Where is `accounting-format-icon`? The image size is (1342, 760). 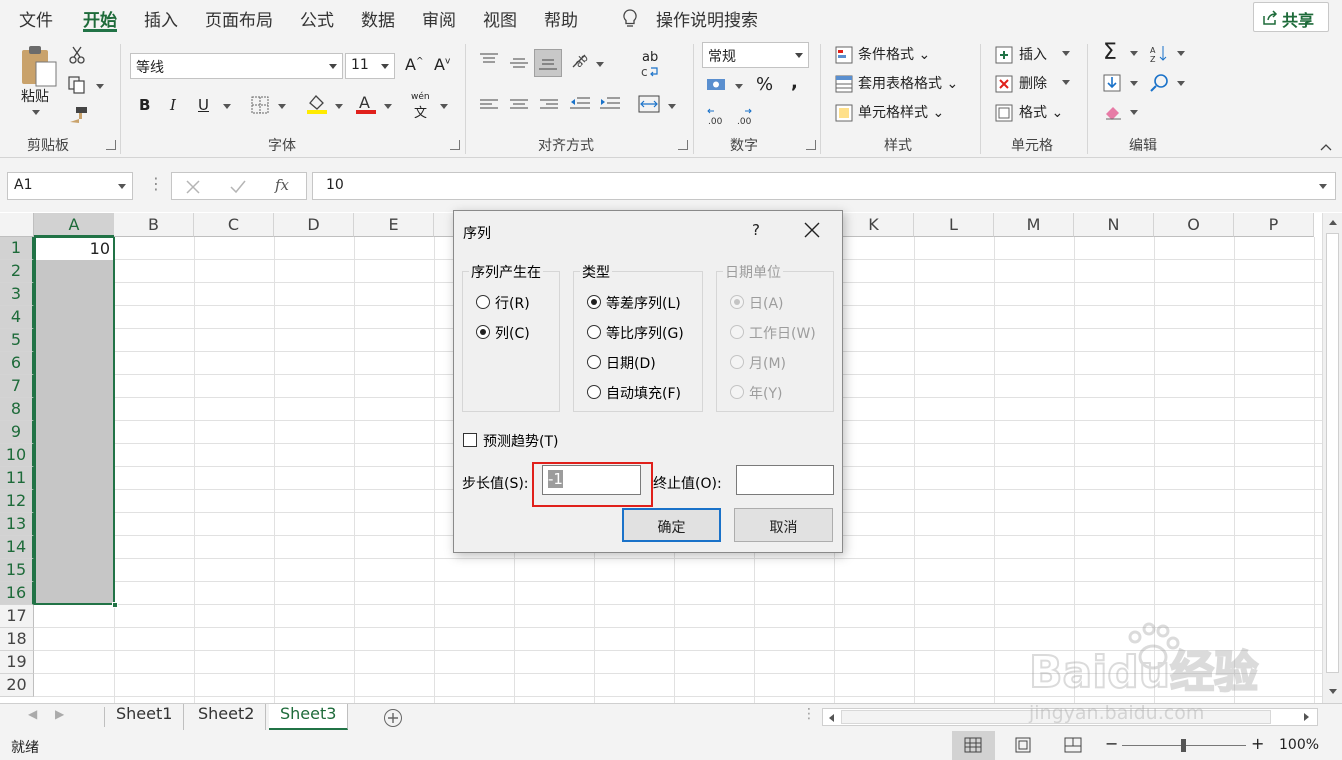
accounting-format-icon is located at coordinates (717, 85).